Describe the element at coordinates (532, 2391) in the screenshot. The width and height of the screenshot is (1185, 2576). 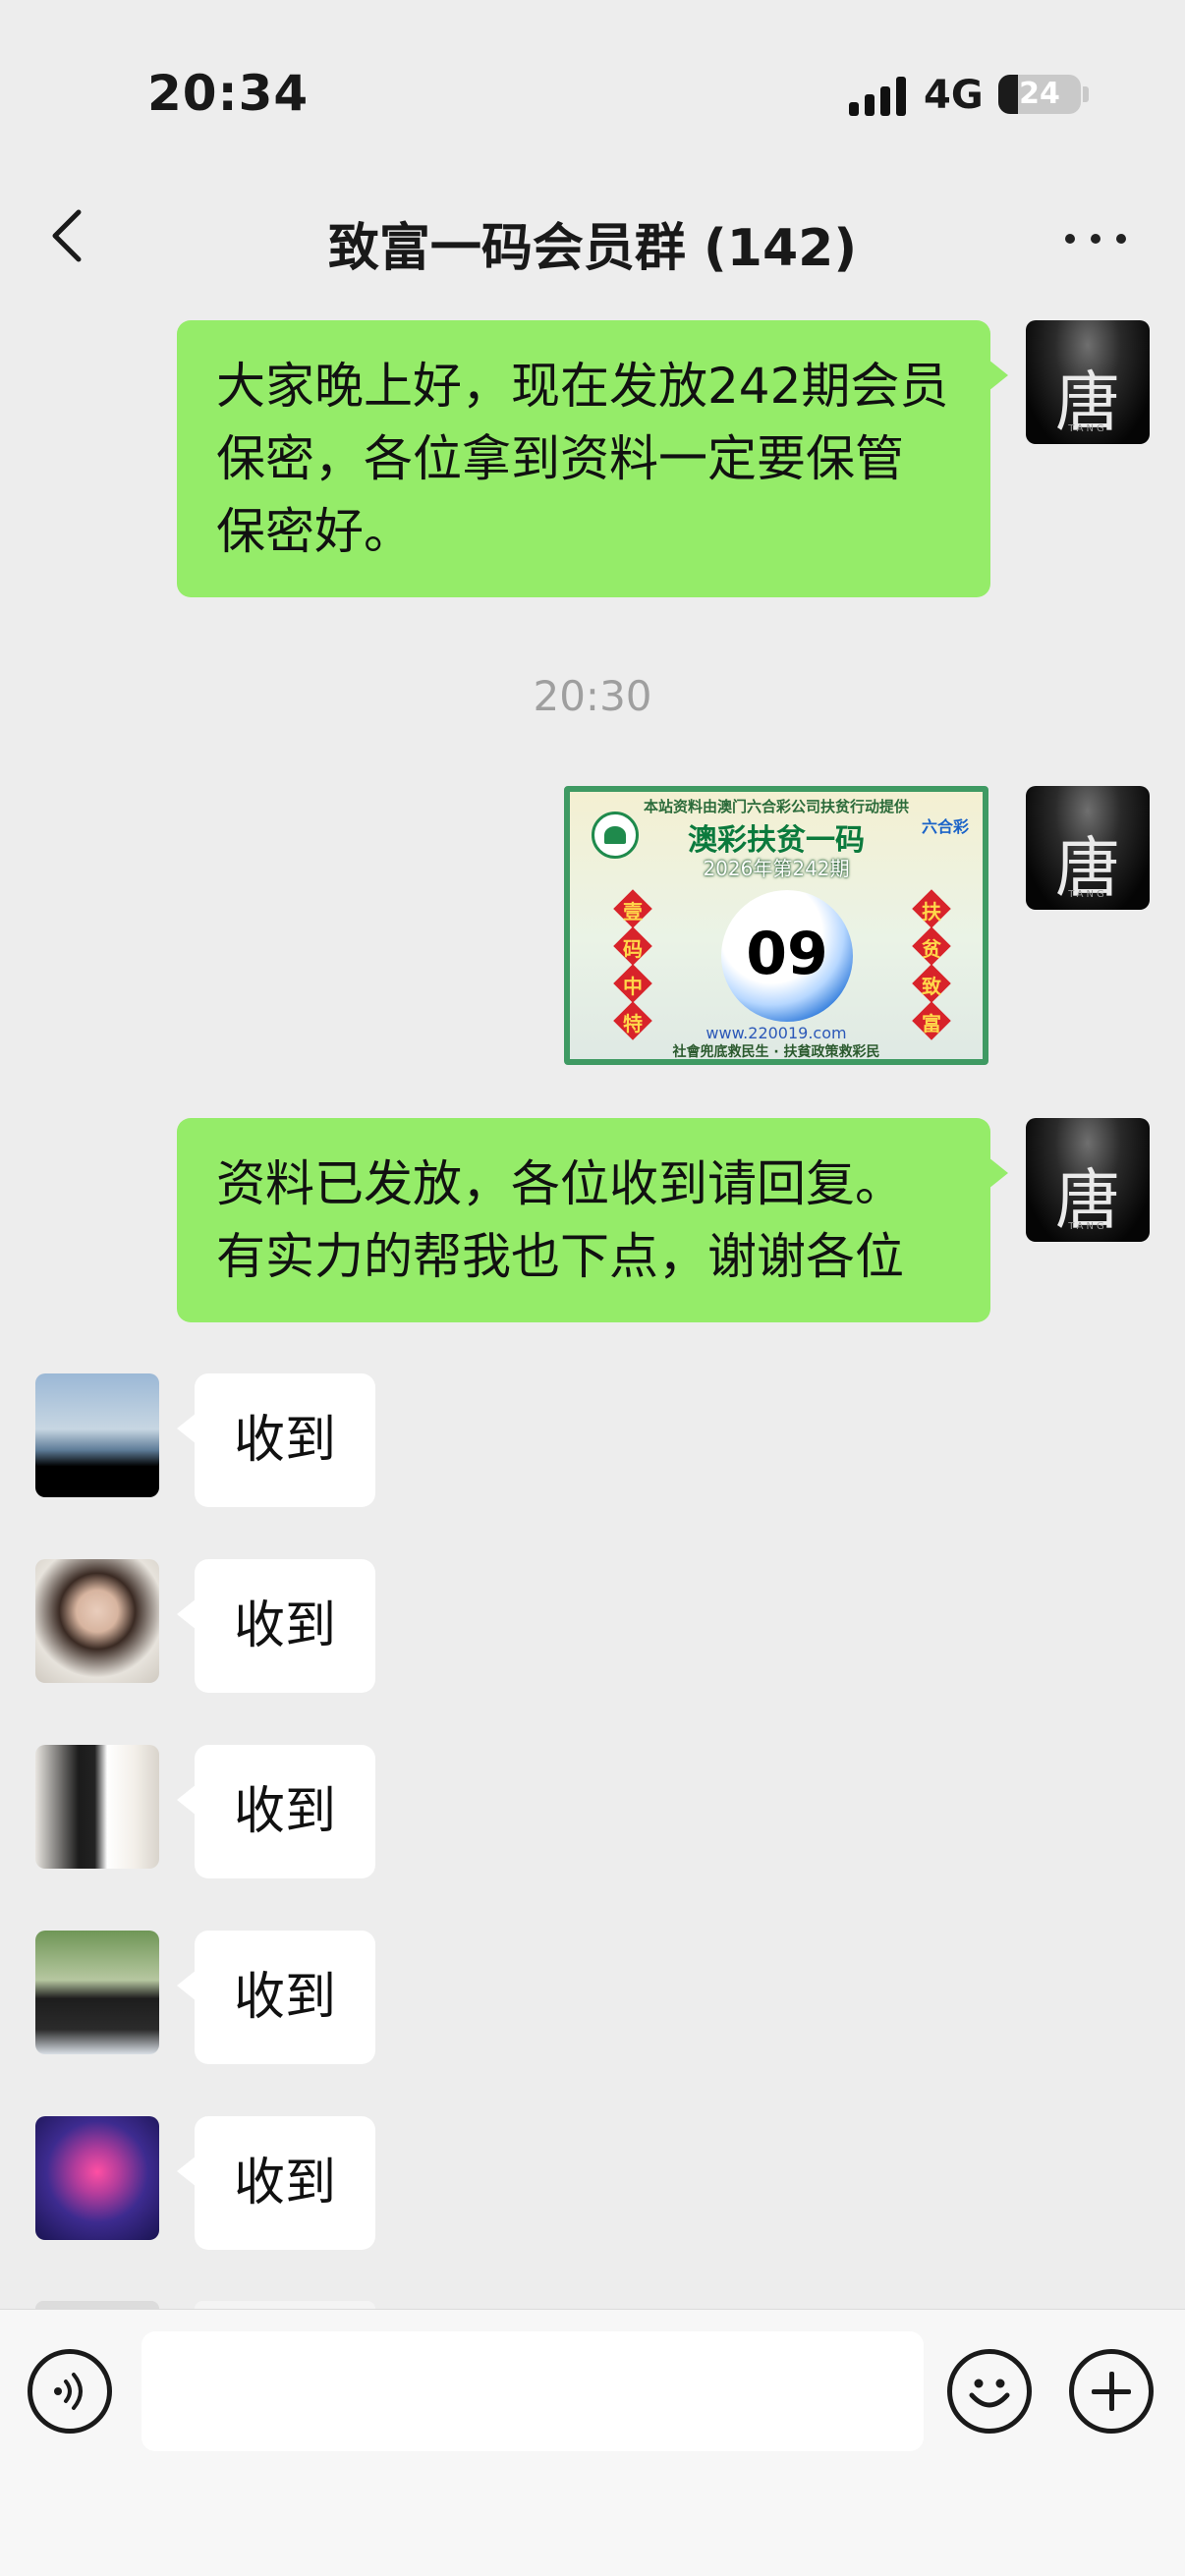
I see `message-input` at that location.